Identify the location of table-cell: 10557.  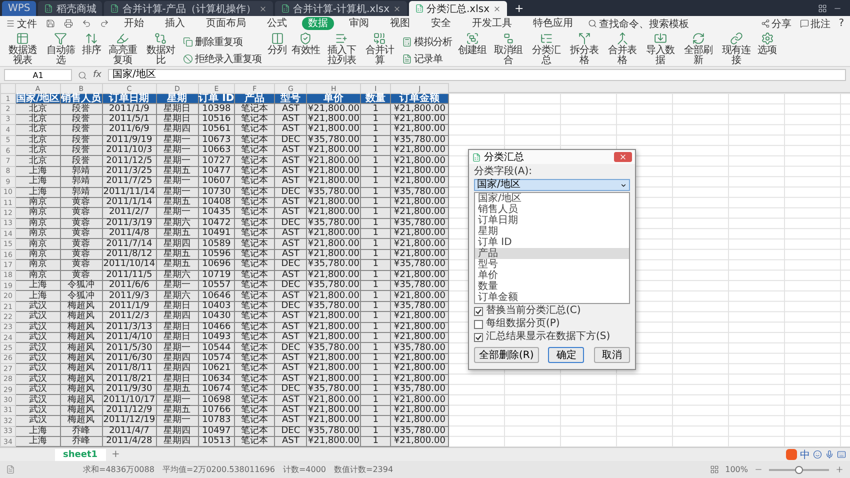
(216, 285).